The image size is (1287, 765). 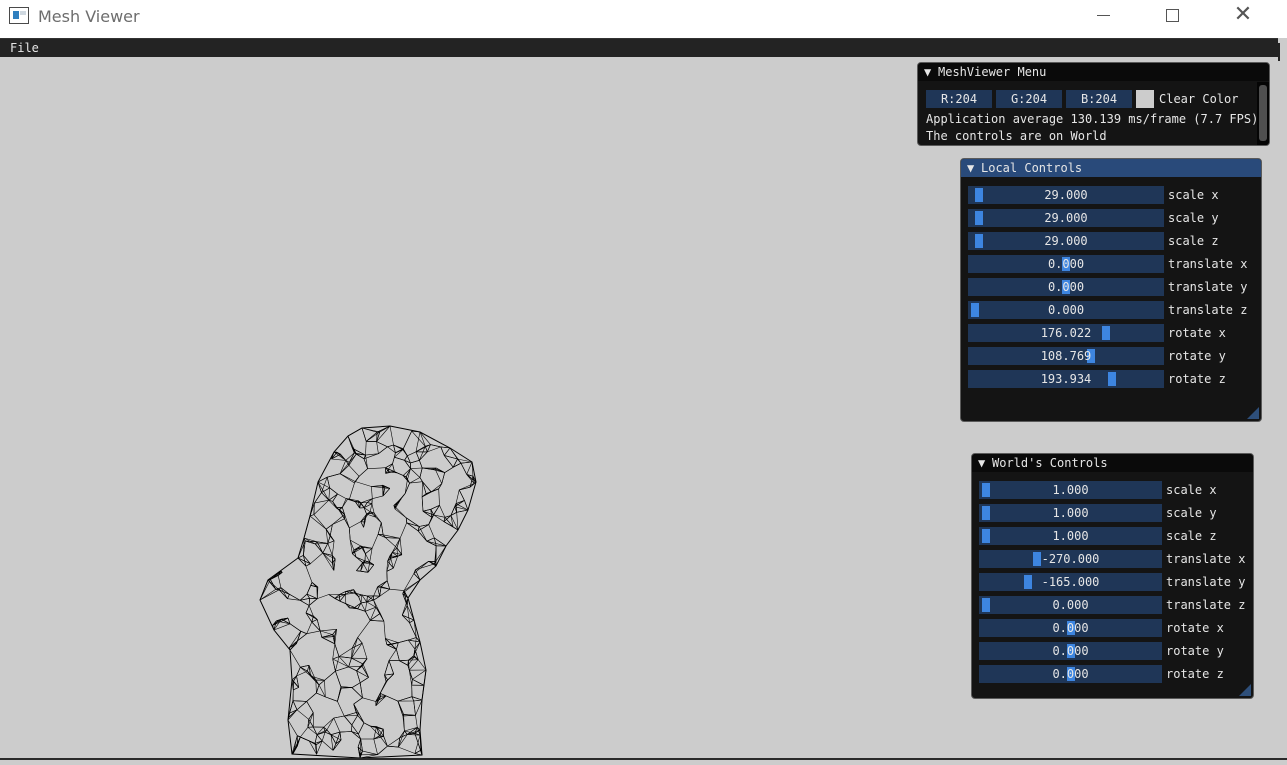 I want to click on slider-scale-z: 1.000, so click(x=1070, y=536).